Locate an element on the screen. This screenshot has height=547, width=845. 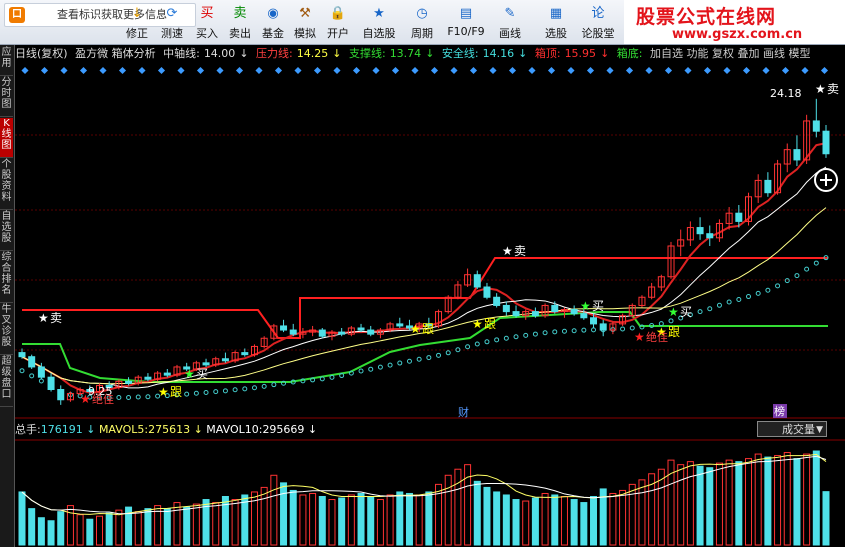
bottom-star-icon: ★ is located at coordinates (639, 337).